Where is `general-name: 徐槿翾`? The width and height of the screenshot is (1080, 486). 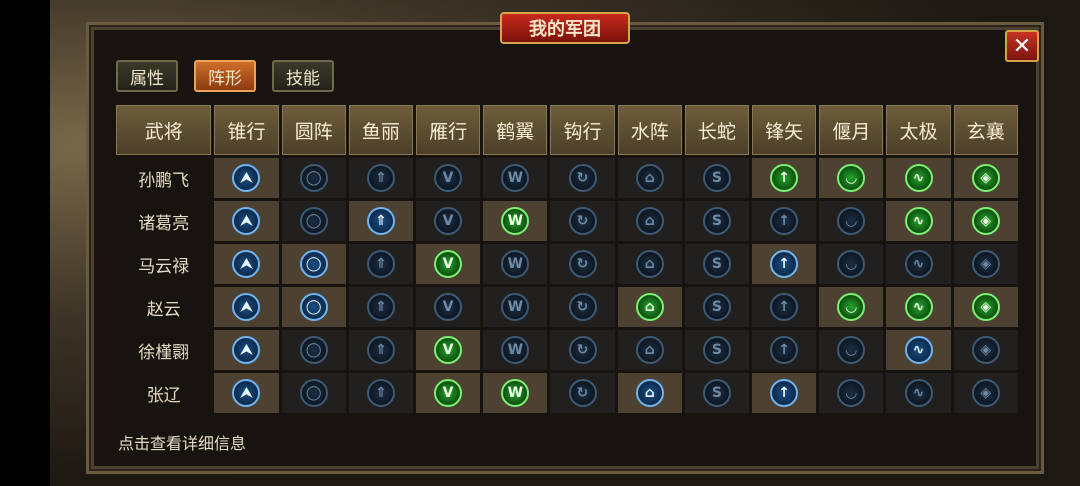
general-name: 徐槿翾 is located at coordinates (164, 352).